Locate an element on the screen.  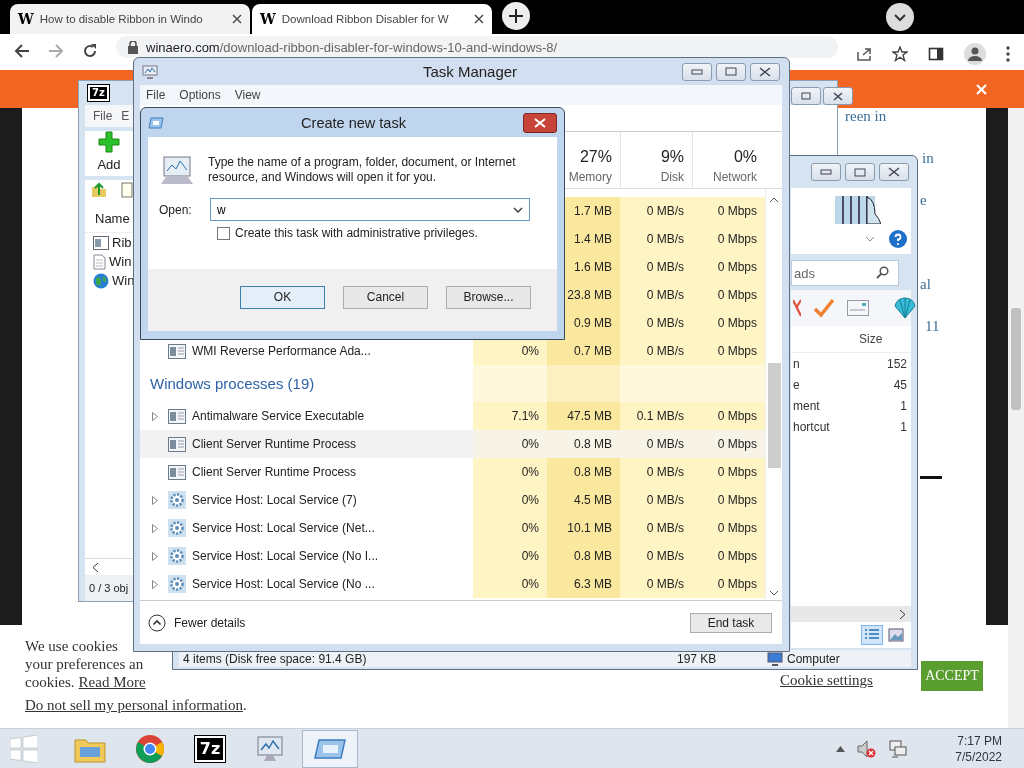
file-size: 45 is located at coordinates (900, 384).